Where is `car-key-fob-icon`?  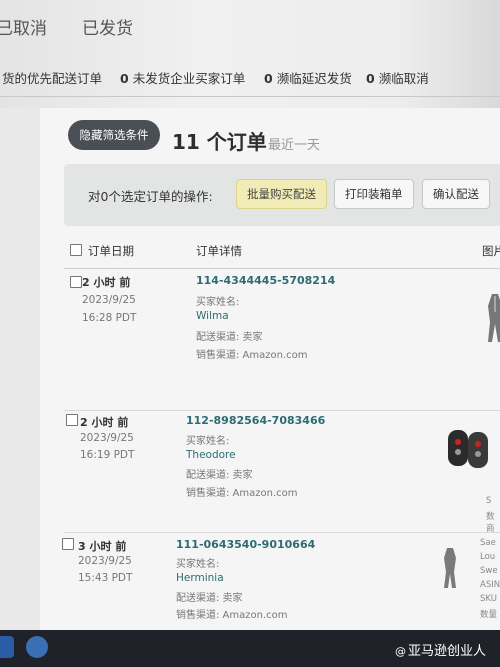 car-key-fob-icon is located at coordinates (468, 449).